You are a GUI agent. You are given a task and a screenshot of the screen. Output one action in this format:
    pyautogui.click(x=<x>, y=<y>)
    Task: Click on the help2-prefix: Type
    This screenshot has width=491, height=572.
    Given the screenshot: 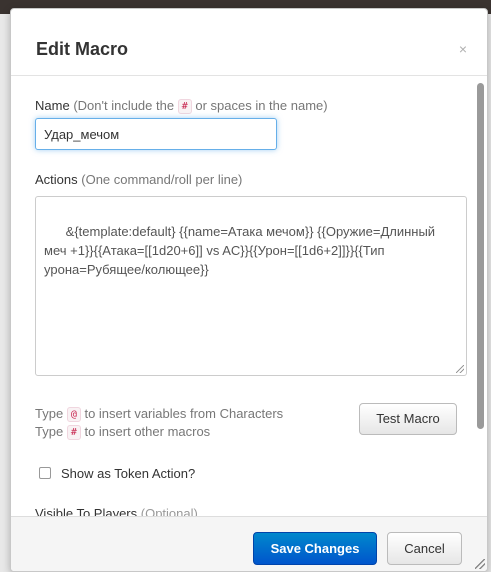 What is the action you would take?
    pyautogui.click(x=49, y=431)
    